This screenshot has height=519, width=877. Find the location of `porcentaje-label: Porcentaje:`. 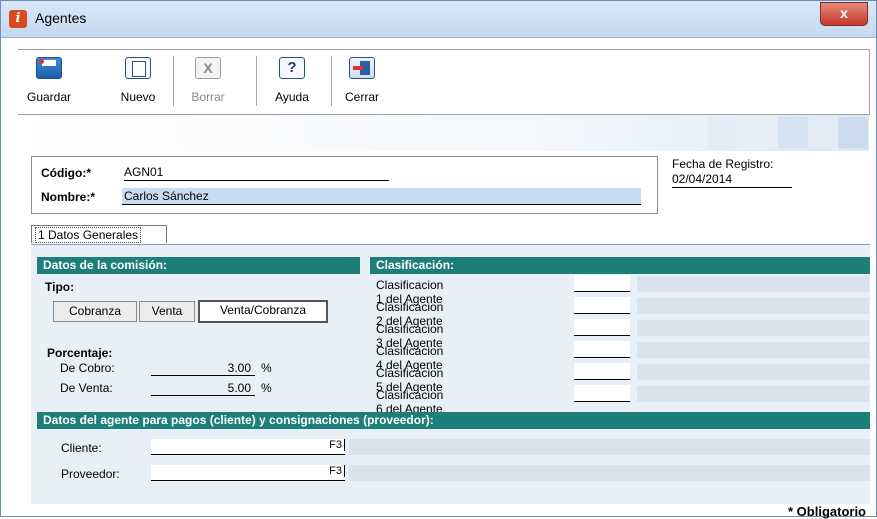

porcentaje-label: Porcentaje: is located at coordinates (80, 353).